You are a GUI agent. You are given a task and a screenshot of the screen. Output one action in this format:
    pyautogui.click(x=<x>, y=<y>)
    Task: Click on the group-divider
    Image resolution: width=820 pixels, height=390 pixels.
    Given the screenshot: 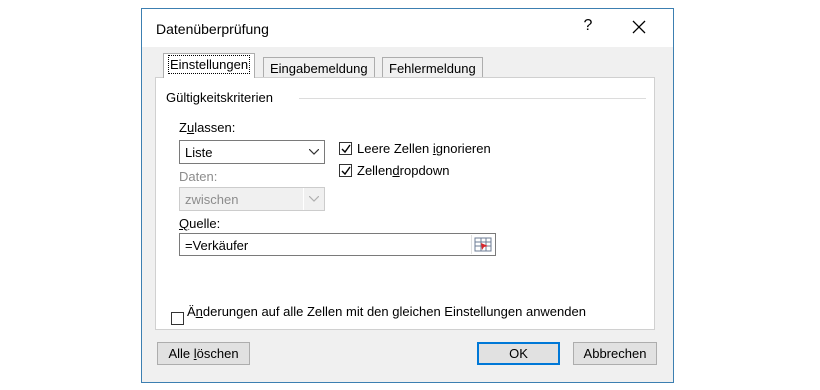 What is the action you would take?
    pyautogui.click(x=472, y=98)
    